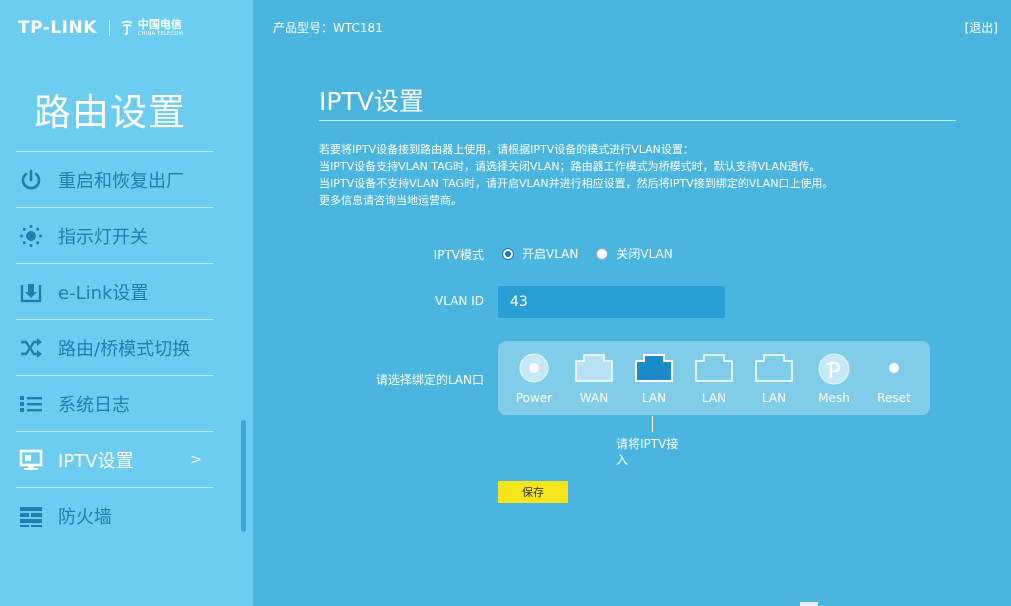 The height and width of the screenshot is (606, 1011). Describe the element at coordinates (594, 370) in the screenshot. I see `wan-port-icon` at that location.